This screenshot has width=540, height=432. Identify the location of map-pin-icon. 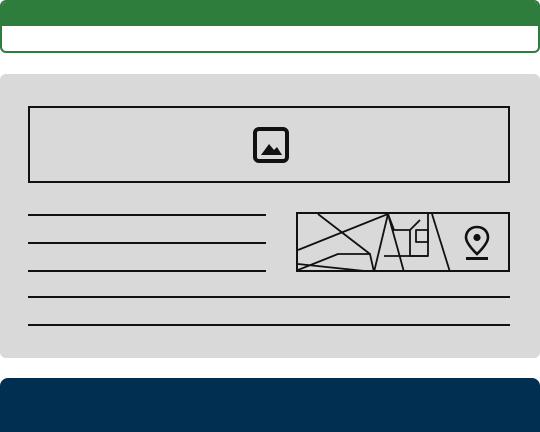
(477, 242).